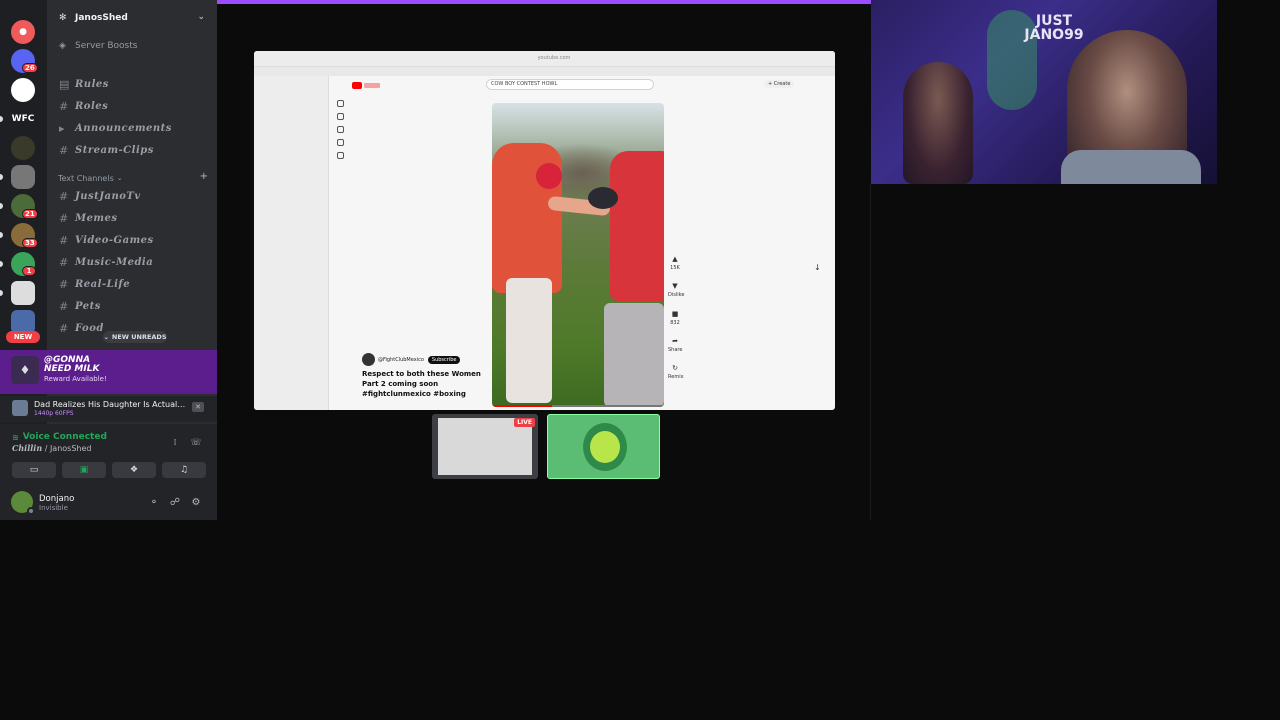 The height and width of the screenshot is (720, 1280). Describe the element at coordinates (134, 306) in the screenshot. I see `channel-pets: # Pets` at that location.